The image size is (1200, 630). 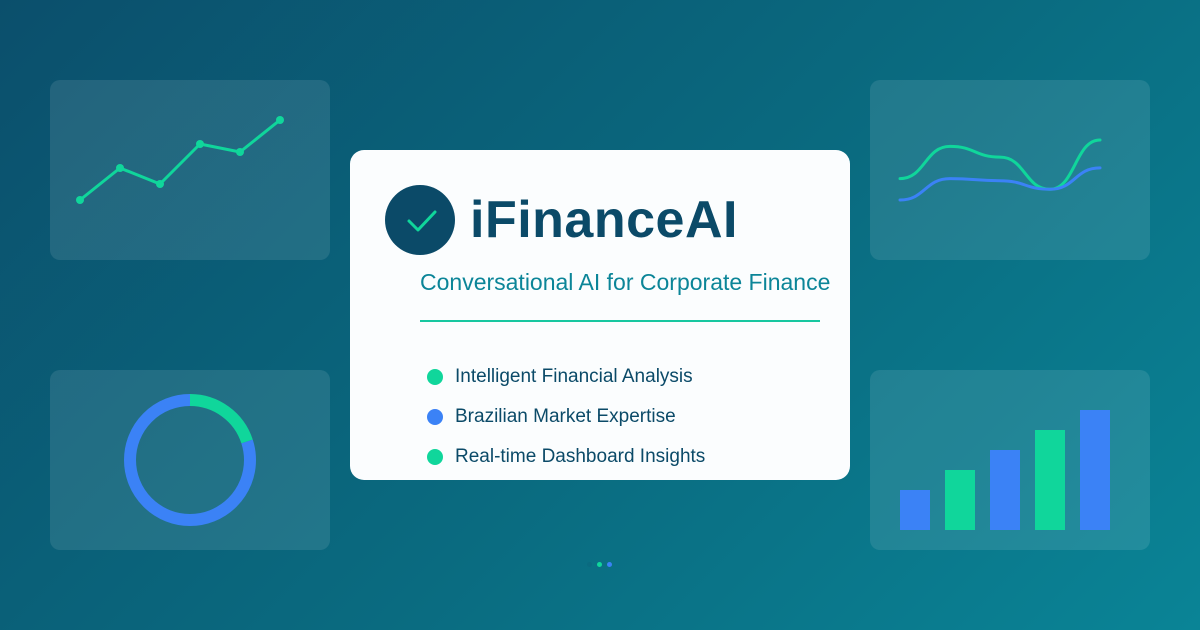 I want to click on pager-dot-active, so click(x=599, y=564).